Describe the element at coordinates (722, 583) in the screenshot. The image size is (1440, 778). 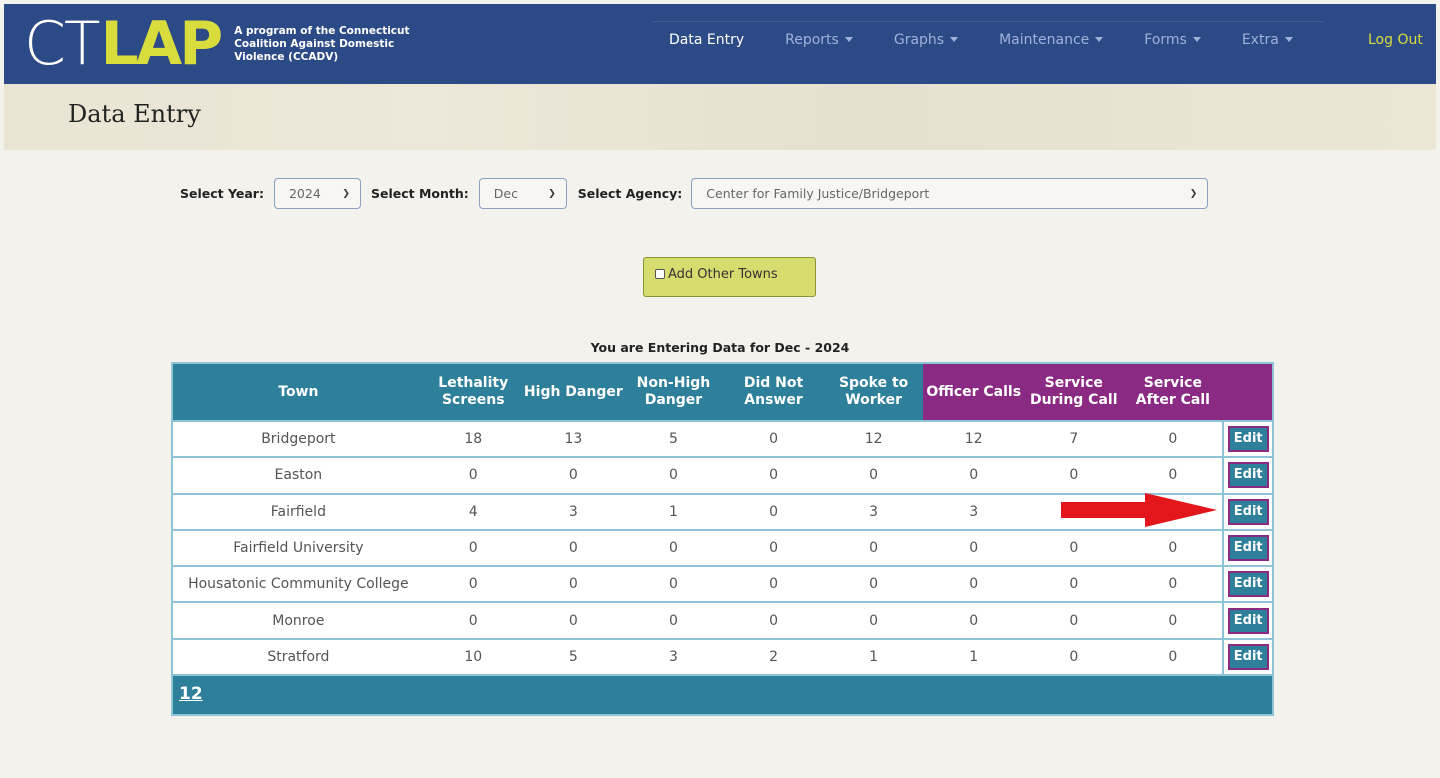
I see `table-row: Housatonic Community College 0 0 0 0 0 0 0 0 Edit` at that location.